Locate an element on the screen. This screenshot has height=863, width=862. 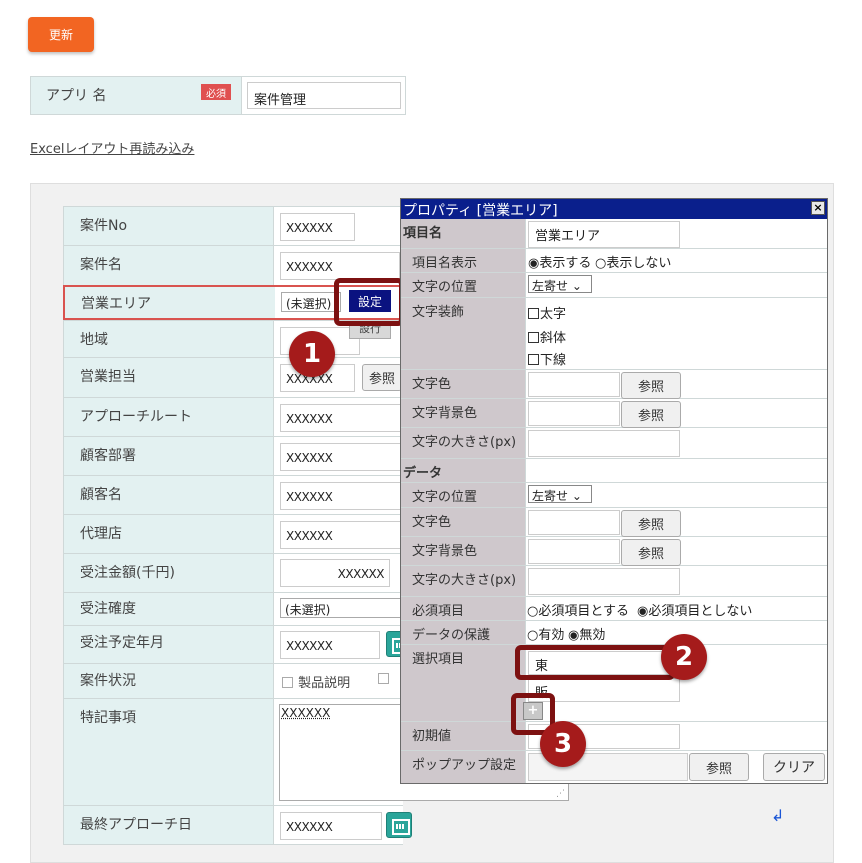
form-label: 営業担当 is located at coordinates (108, 377).